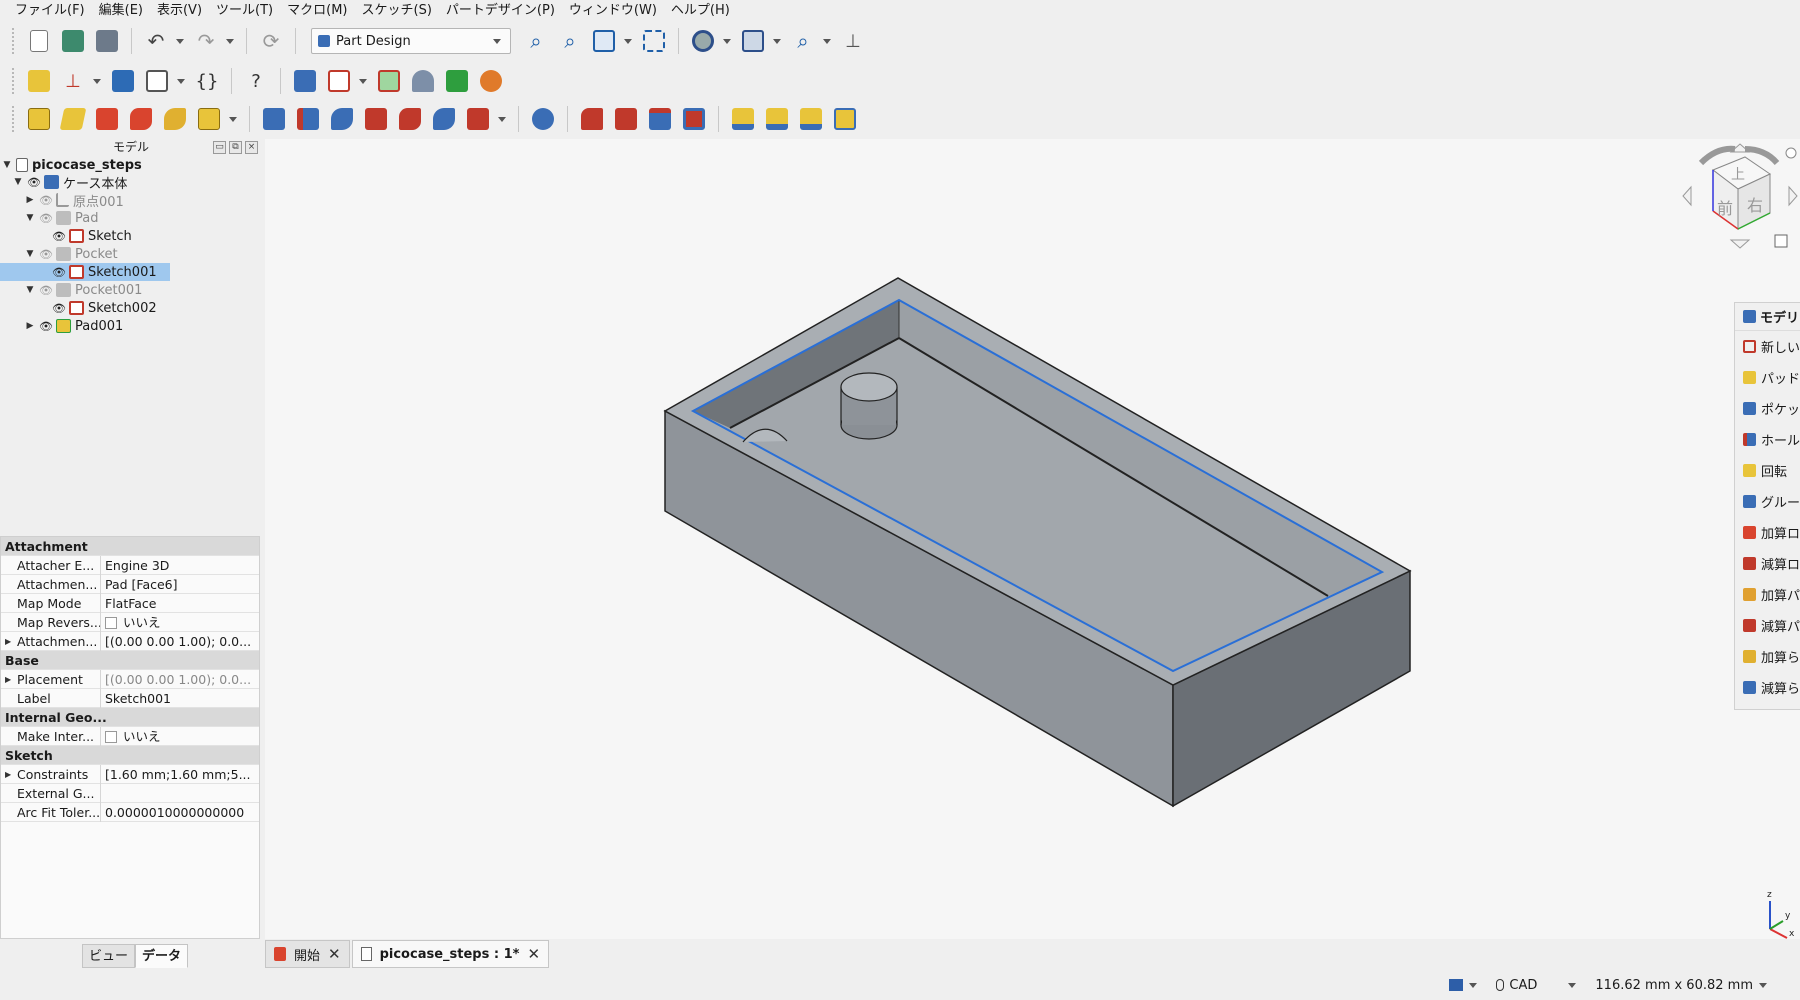 Image resolution: width=1800 pixels, height=1000 pixels. What do you see at coordinates (207, 81) in the screenshot?
I see `variable-set-button: {}` at bounding box center [207, 81].